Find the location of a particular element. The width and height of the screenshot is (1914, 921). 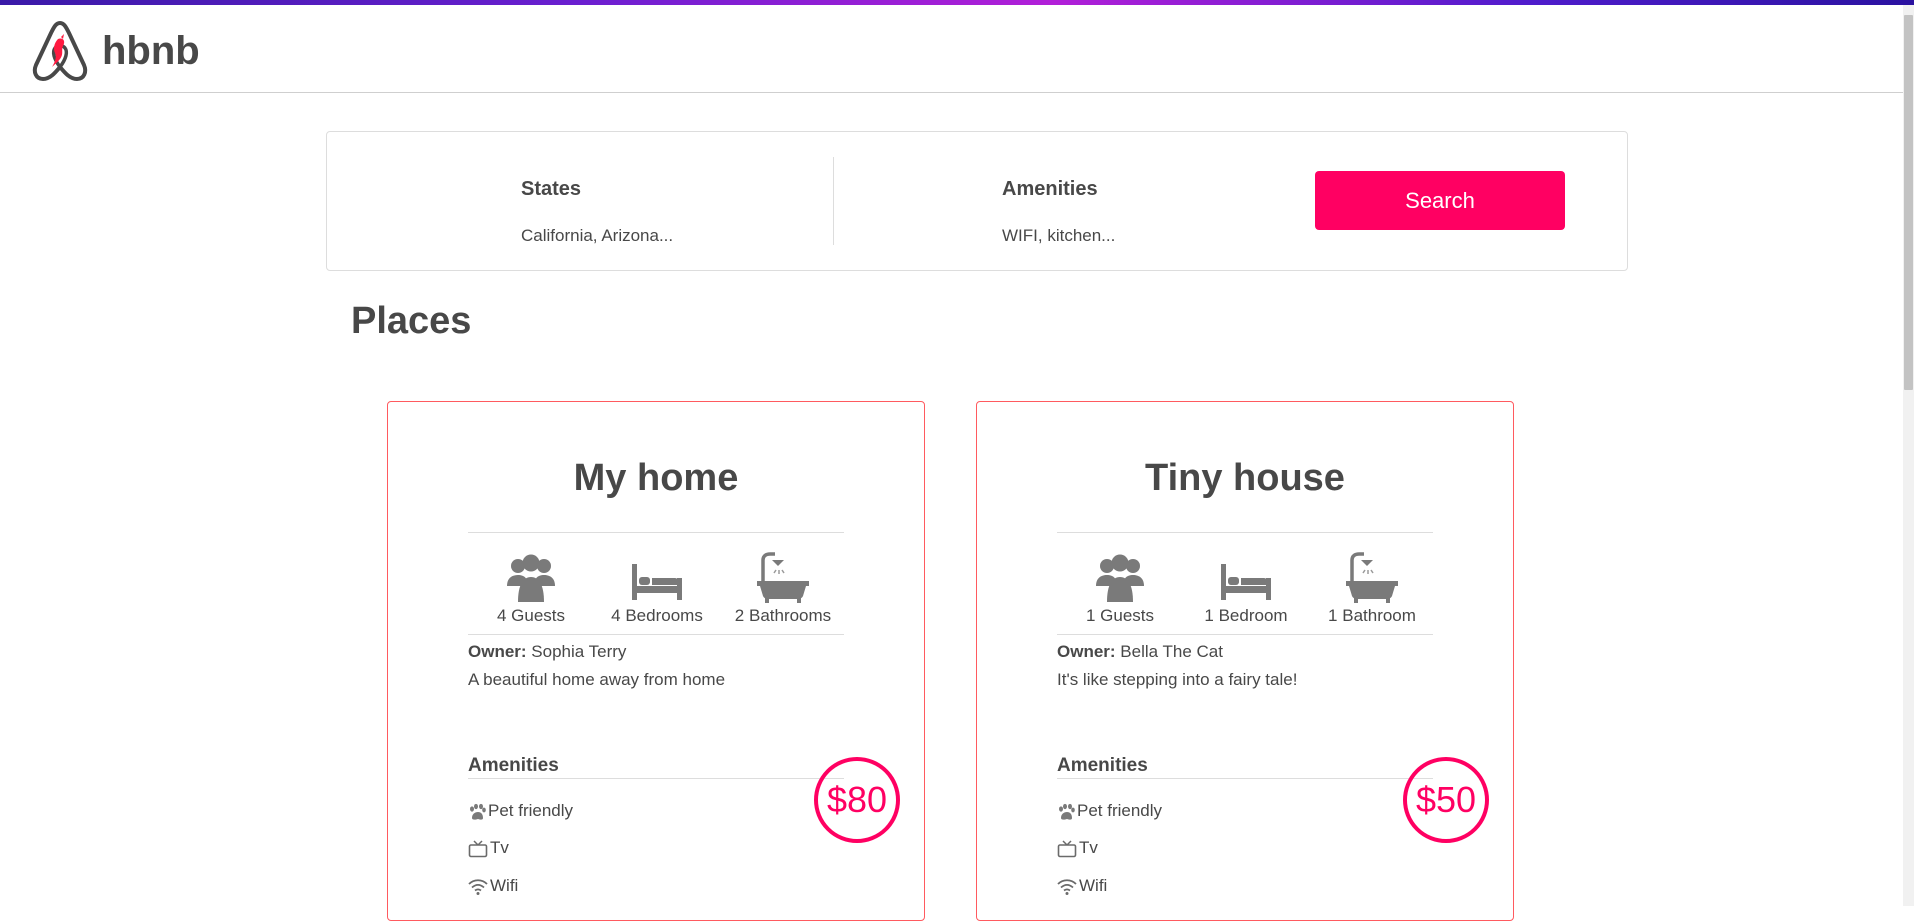

price-badge: $80 is located at coordinates (857, 800).